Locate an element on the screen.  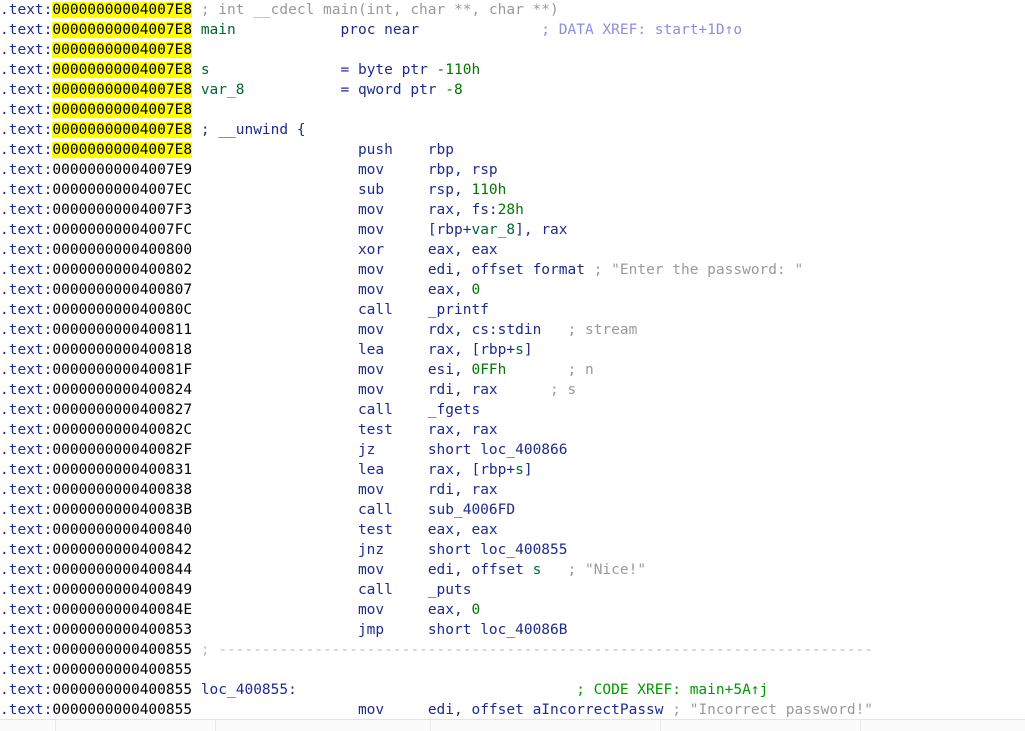
address: 0000000000400849 is located at coordinates (122, 590).